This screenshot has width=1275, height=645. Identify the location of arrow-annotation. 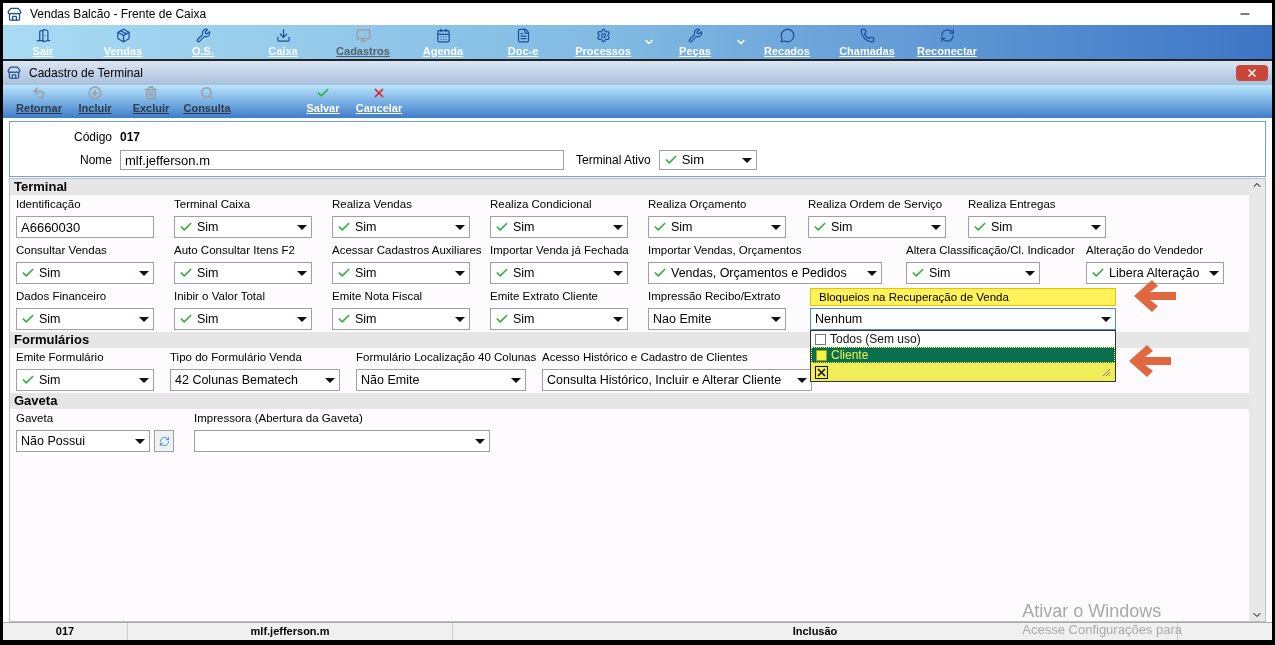
(1155, 296).